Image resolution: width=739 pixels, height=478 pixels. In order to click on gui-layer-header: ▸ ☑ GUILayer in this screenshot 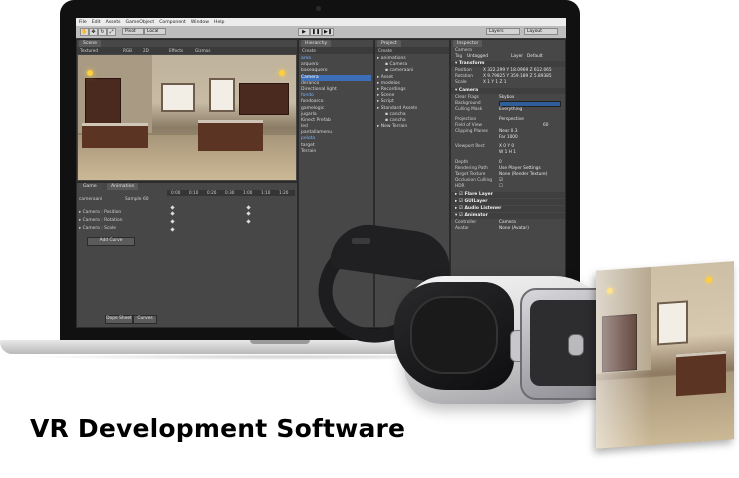, I will do `click(508, 202)`.